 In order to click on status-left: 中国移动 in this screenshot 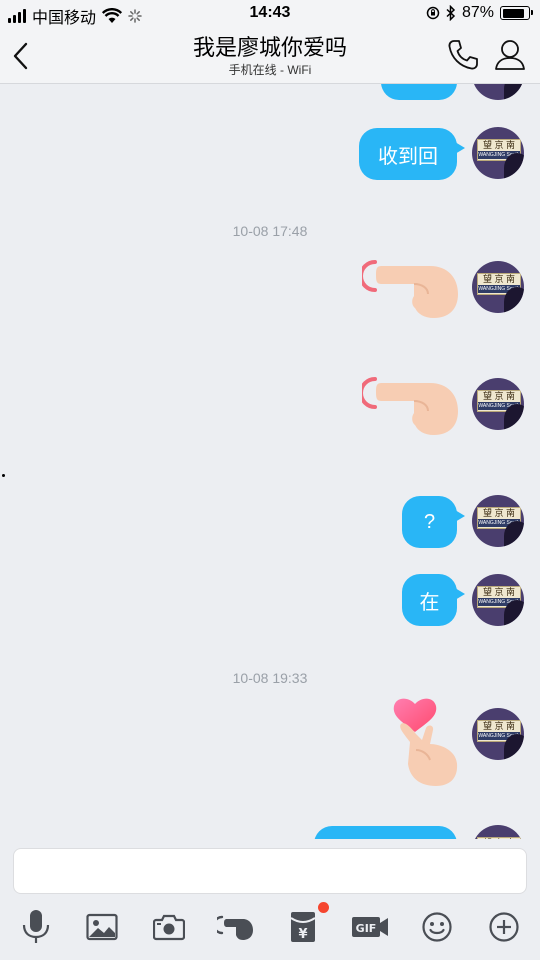, I will do `click(75, 16)`.